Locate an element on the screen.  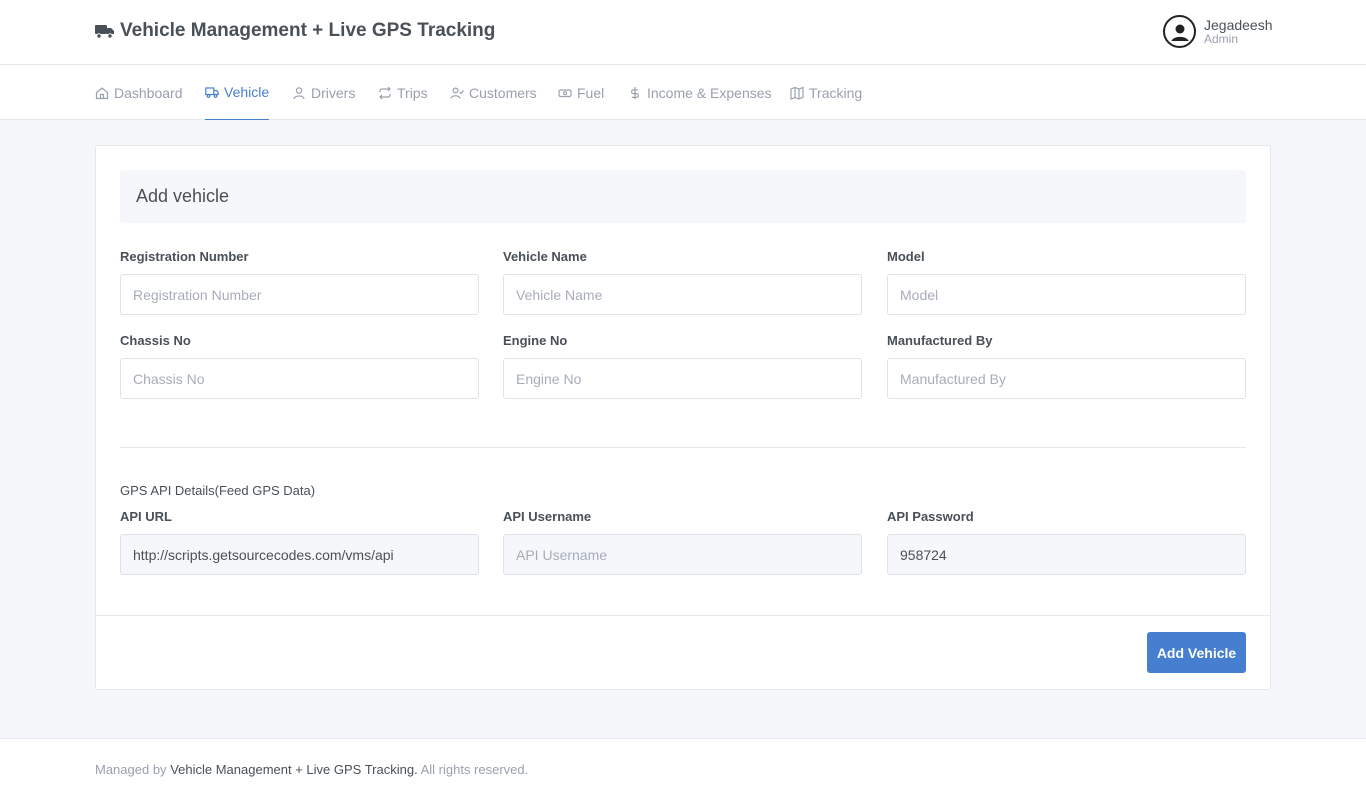
nav-label: Dashboard is located at coordinates (148, 92).